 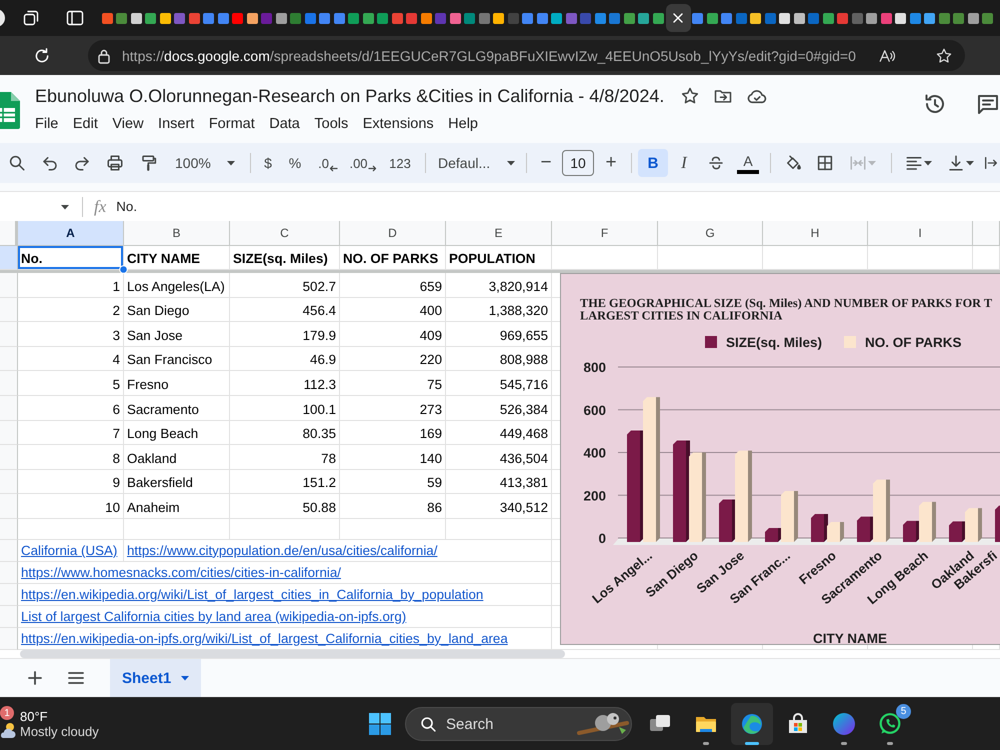 What do you see at coordinates (17, 163) in the screenshot?
I see `search-icon` at bounding box center [17, 163].